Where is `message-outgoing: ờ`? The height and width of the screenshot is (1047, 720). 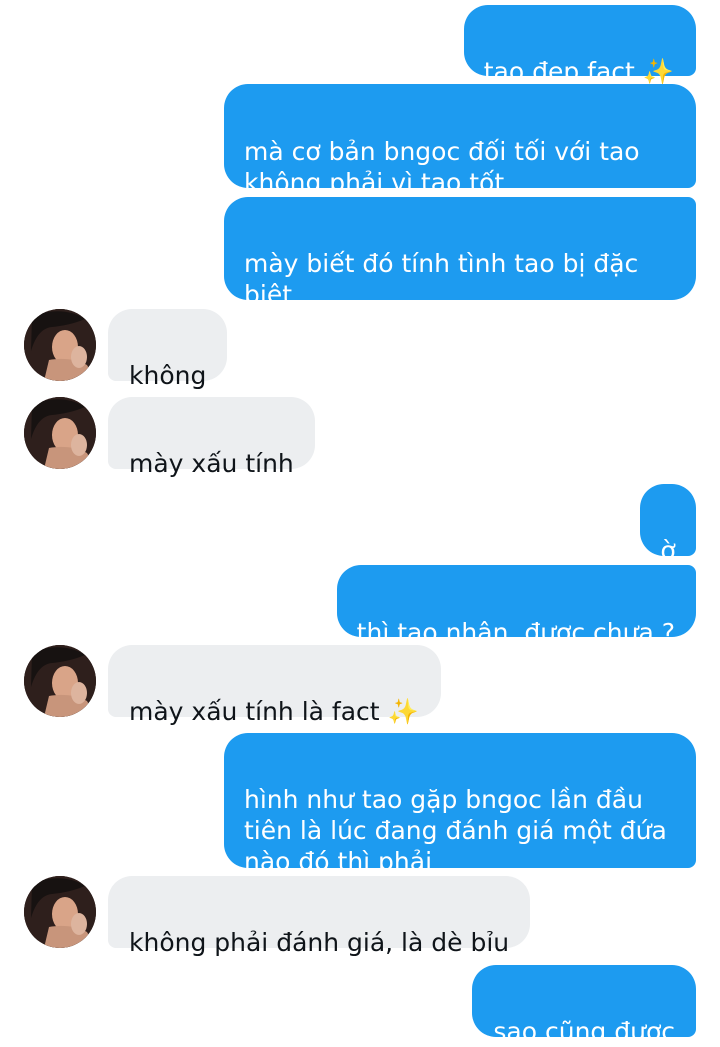 message-outgoing: ờ is located at coordinates (668, 524).